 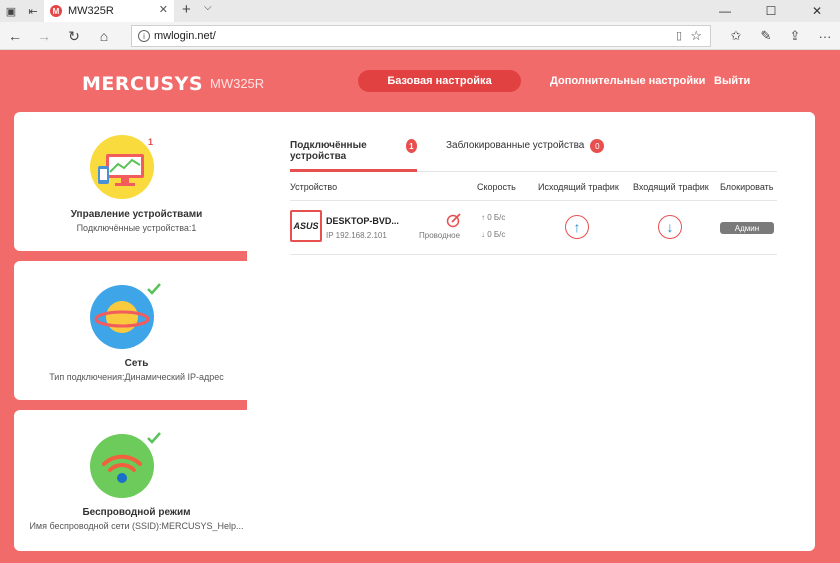 What do you see at coordinates (306, 226) in the screenshot?
I see `vendor-logo: ASUS` at bounding box center [306, 226].